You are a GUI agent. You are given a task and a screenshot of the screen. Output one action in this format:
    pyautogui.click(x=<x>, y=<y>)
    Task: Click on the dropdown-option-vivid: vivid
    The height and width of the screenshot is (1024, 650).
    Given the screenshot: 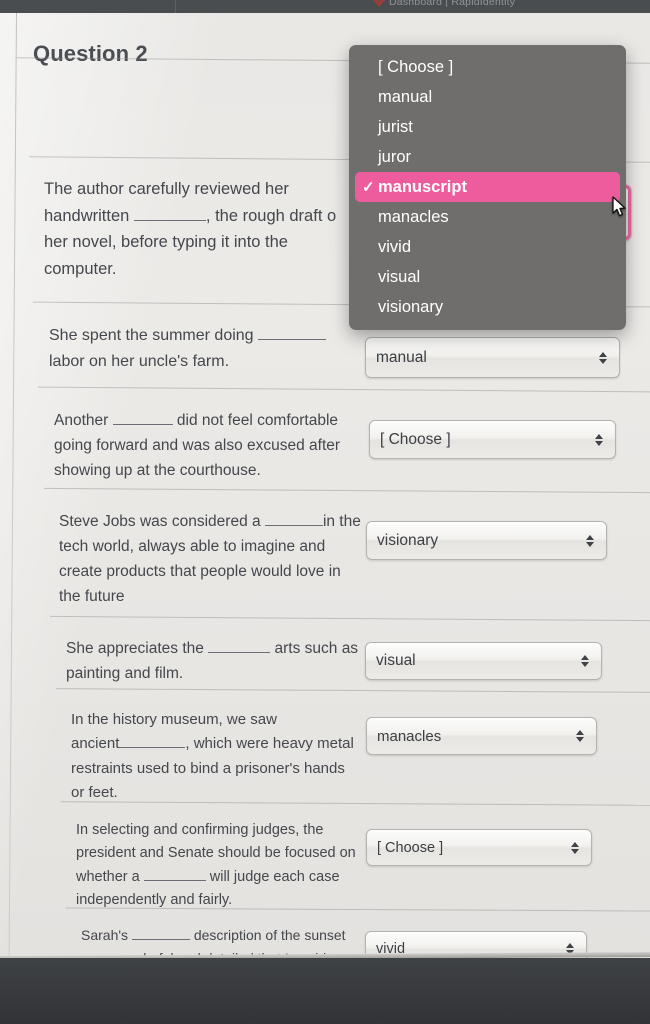 What is the action you would take?
    pyautogui.click(x=487, y=247)
    